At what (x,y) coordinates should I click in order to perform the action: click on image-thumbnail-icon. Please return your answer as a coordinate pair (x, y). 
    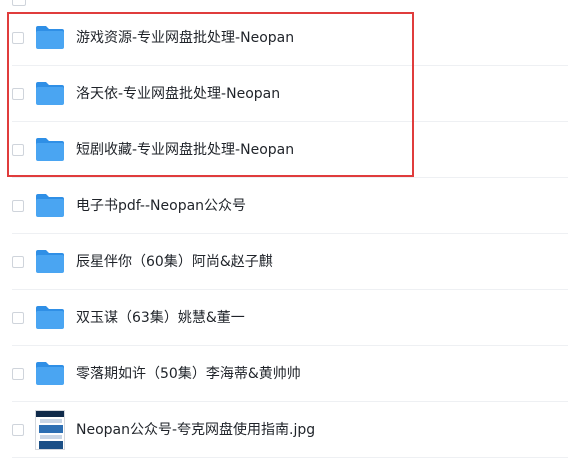
    Looking at the image, I should click on (50, 430).